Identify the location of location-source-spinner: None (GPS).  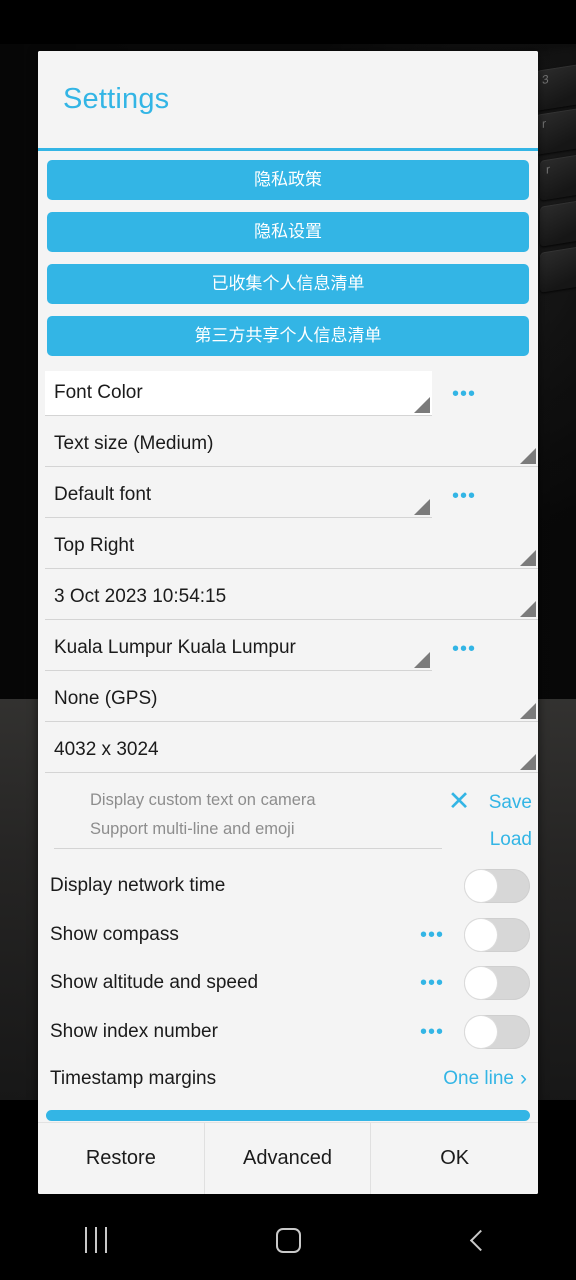
(291, 699).